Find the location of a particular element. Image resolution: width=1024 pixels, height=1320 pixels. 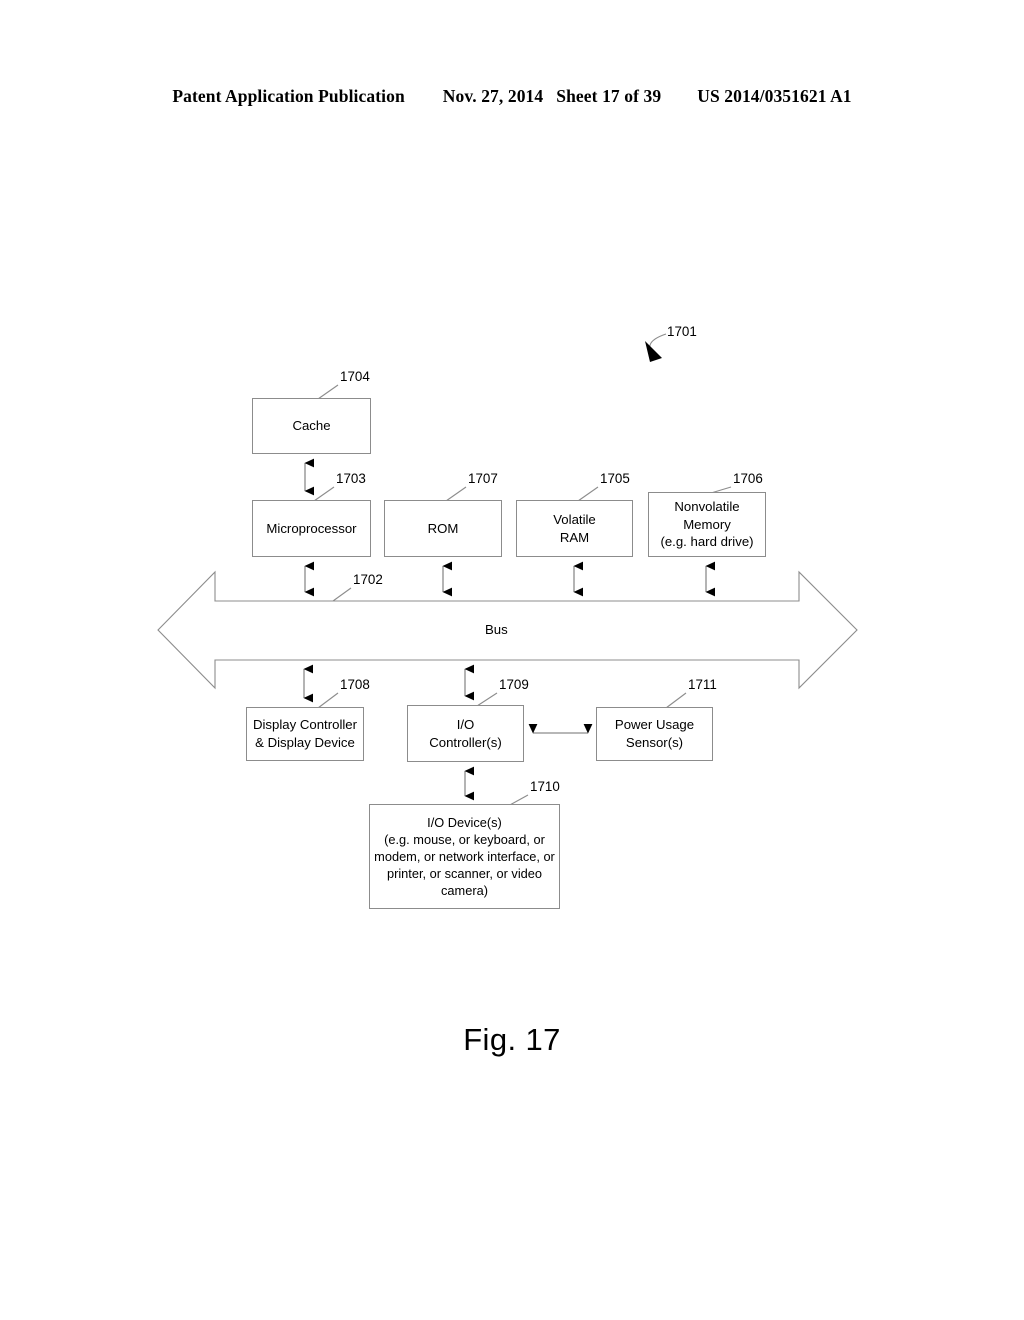

reference-numeral-1701: 1701 is located at coordinates (682, 331).